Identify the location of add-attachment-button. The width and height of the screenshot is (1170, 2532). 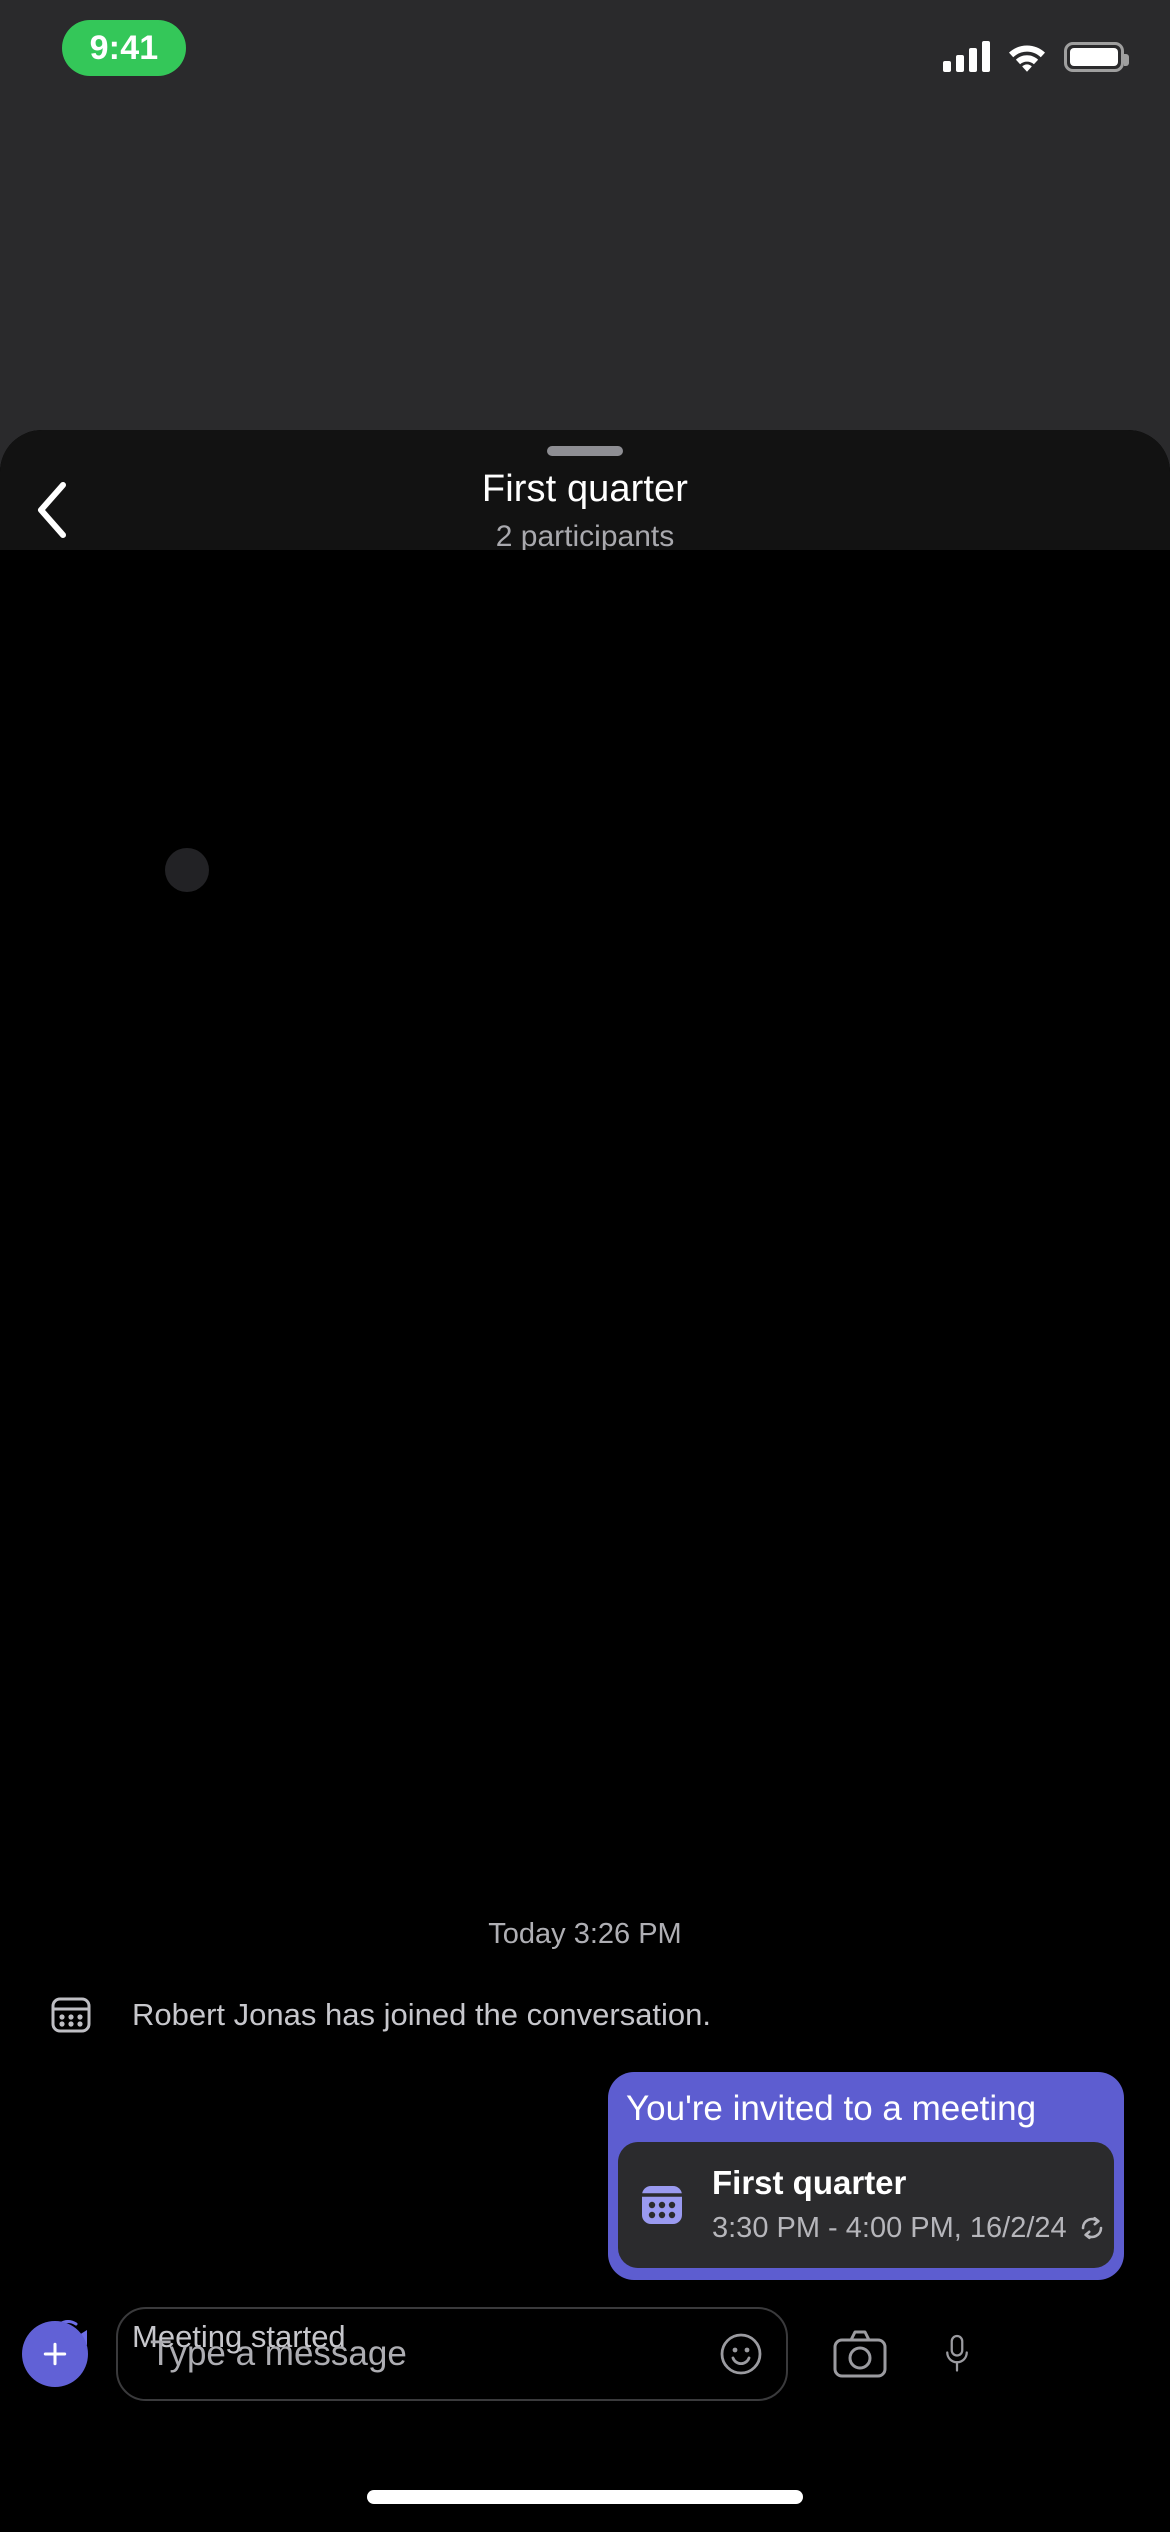
(55, 2354).